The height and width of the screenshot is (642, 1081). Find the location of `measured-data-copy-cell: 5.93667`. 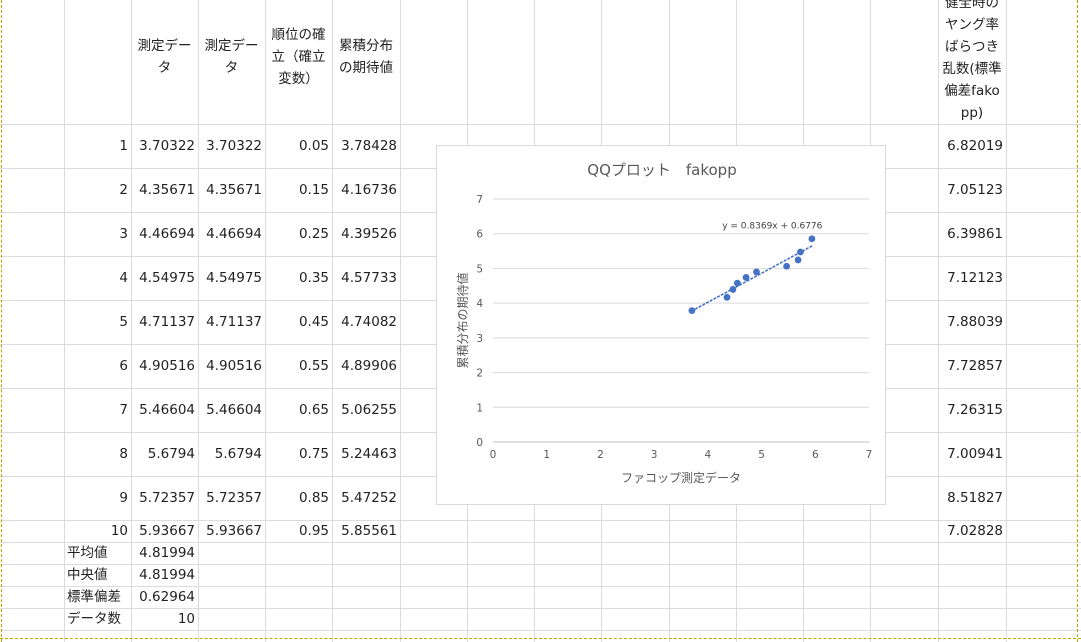

measured-data-copy-cell: 5.93667 is located at coordinates (231, 531).